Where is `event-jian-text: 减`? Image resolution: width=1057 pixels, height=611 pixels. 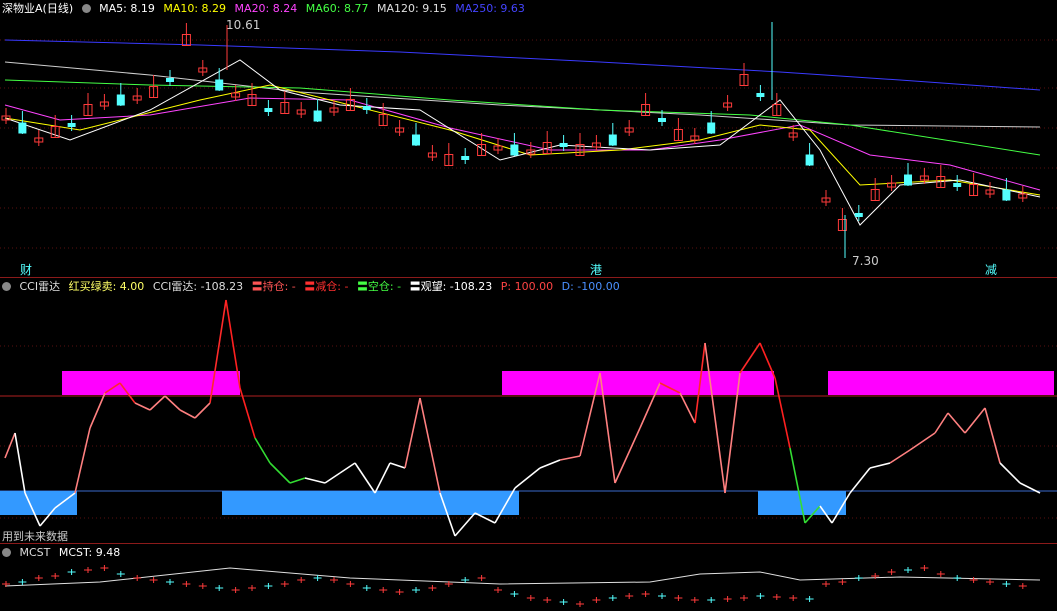 event-jian-text: 减 is located at coordinates (991, 270).